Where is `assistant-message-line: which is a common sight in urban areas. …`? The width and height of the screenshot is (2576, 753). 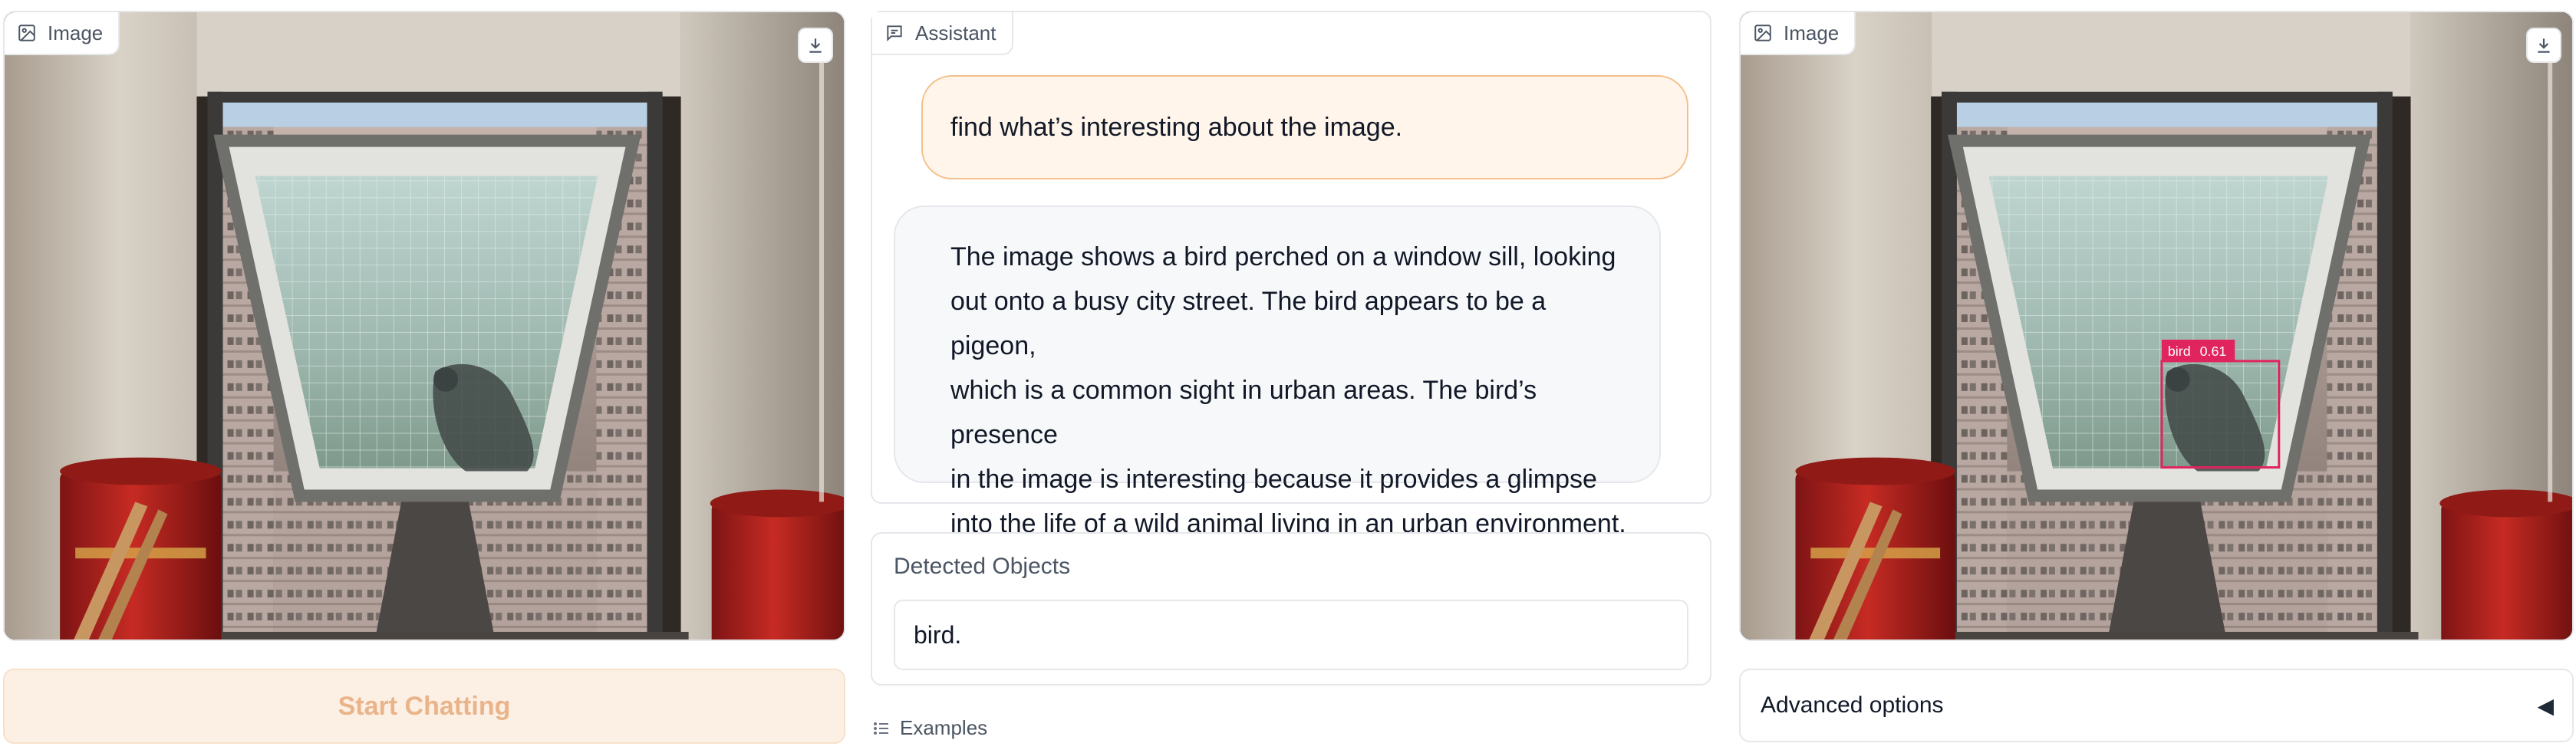 assistant-message-line: which is a common sight in urban areas. … is located at coordinates (1243, 412).